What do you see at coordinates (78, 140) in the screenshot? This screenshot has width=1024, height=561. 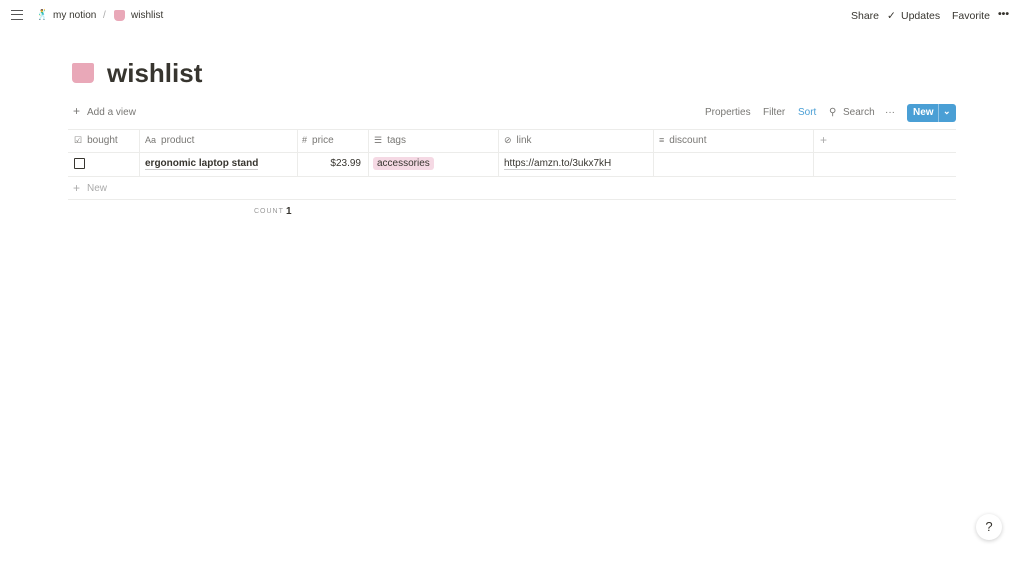 I see `checkbox-property-icon: ☑` at bounding box center [78, 140].